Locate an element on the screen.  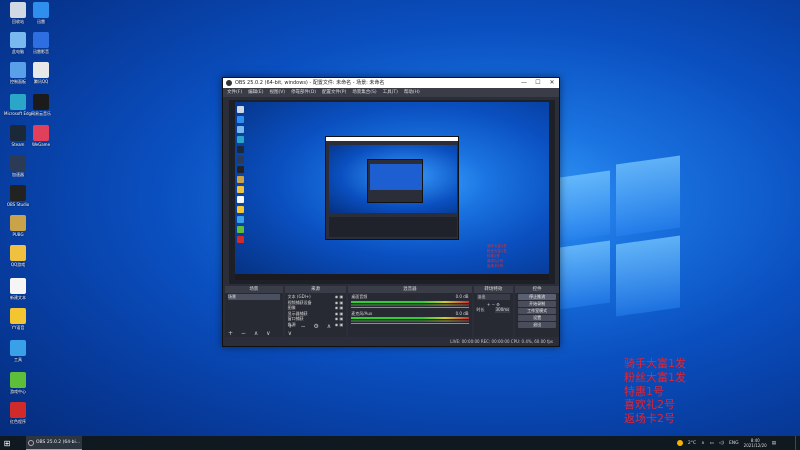
desktop-icon: 新建文本 is located at coordinates (18, 289).